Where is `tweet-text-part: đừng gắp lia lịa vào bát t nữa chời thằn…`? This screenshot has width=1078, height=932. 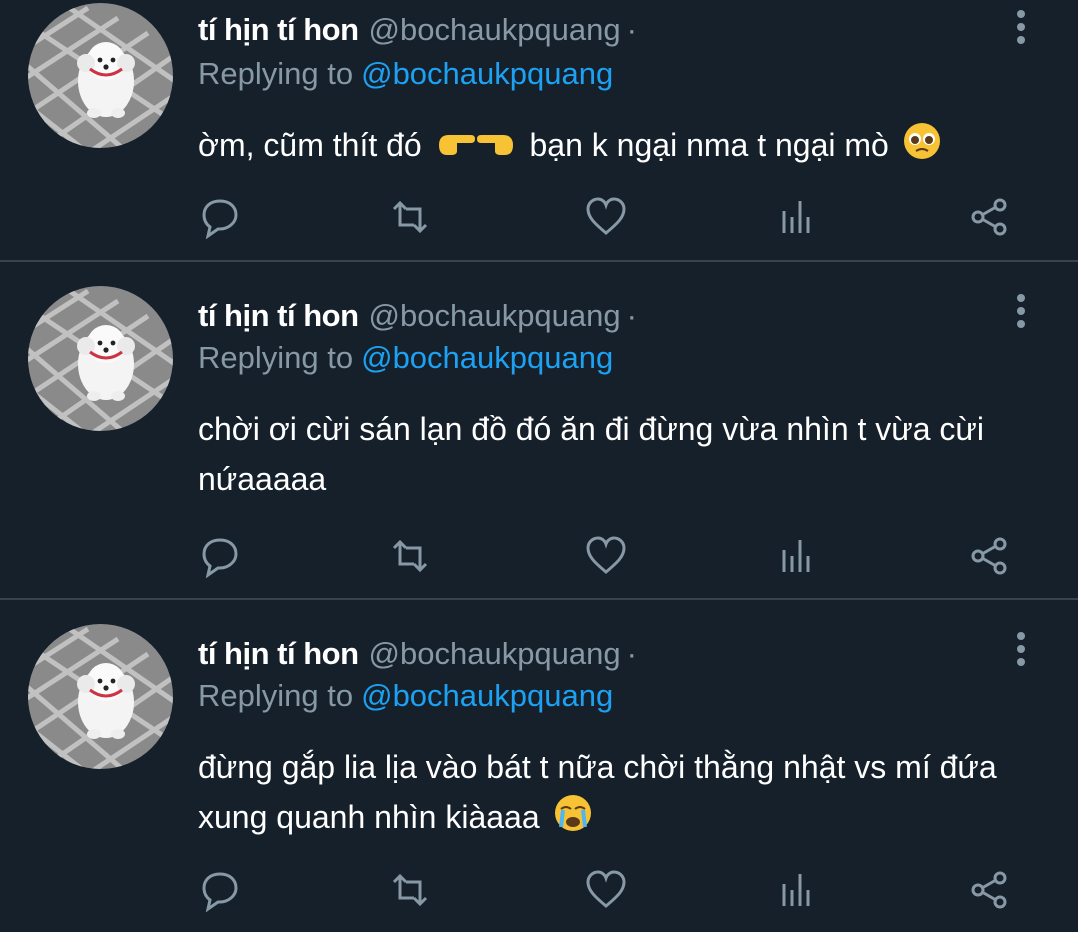
tweet-text-part: đừng gắp lia lịa vào bát t nữa chời thằn… is located at coordinates (597, 792).